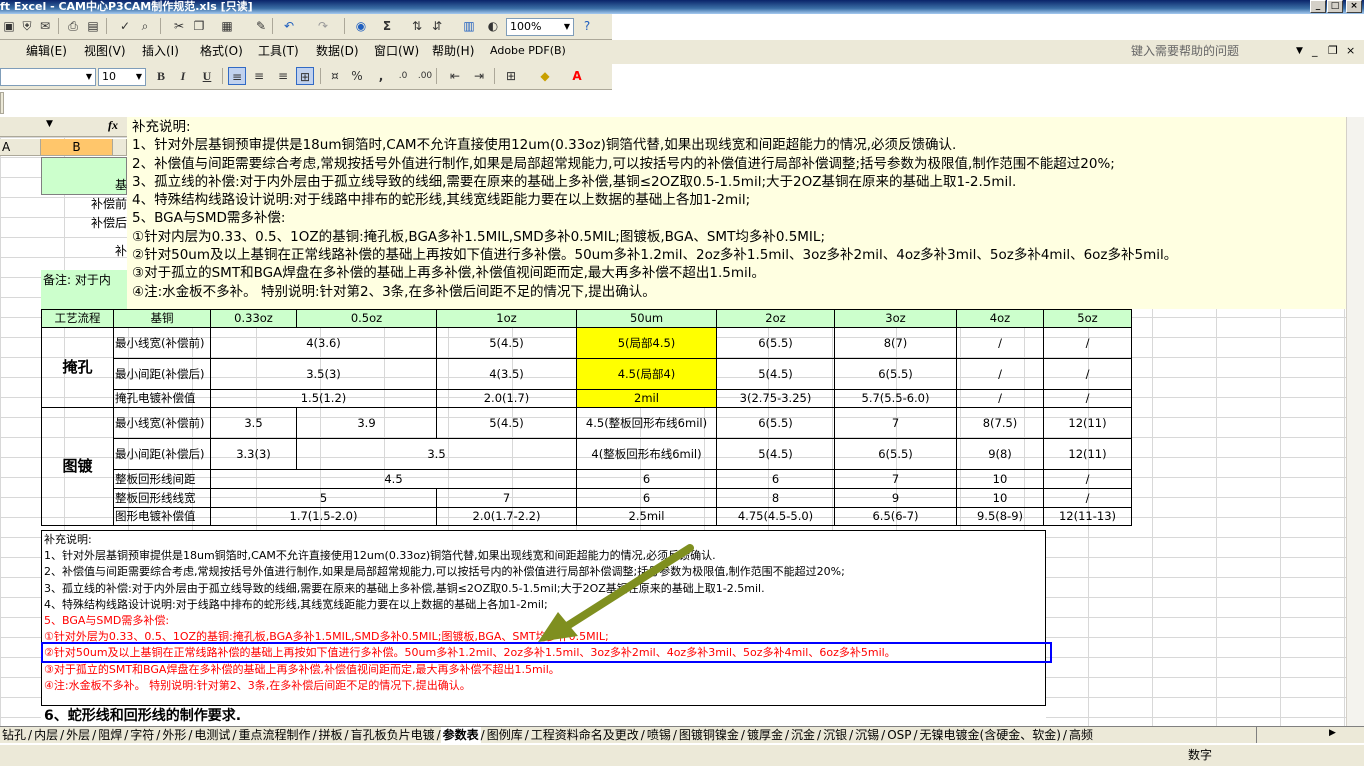  Describe the element at coordinates (1000, 454) in the screenshot. I see `table-cell: 9(8)` at that location.